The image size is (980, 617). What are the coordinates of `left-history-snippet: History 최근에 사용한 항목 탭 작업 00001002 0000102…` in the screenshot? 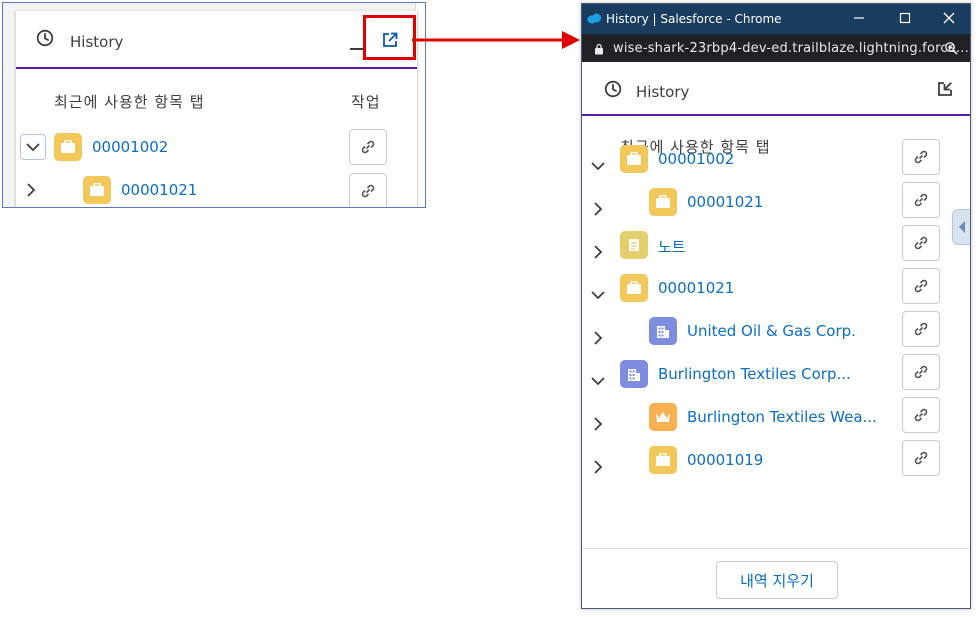 It's located at (214, 105).